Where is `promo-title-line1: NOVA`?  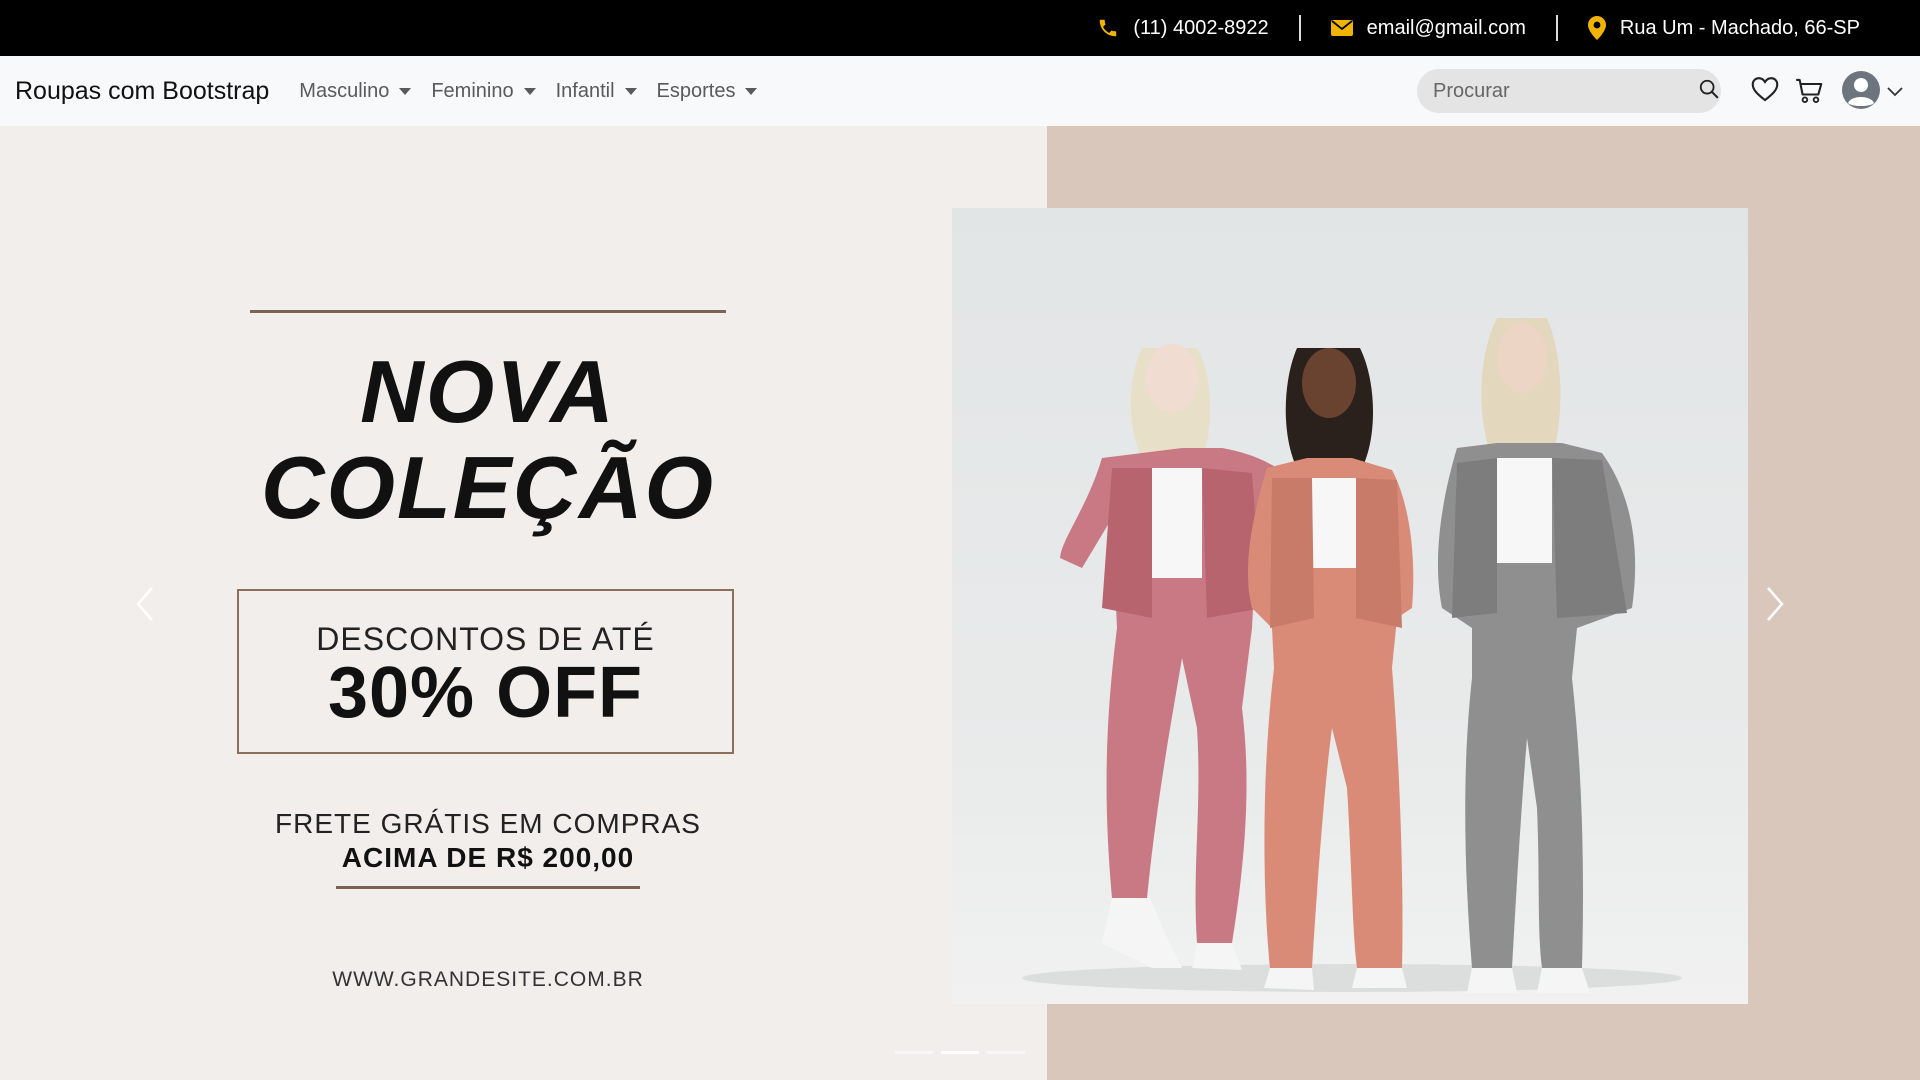
promo-title-line1: NOVA is located at coordinates (488, 391).